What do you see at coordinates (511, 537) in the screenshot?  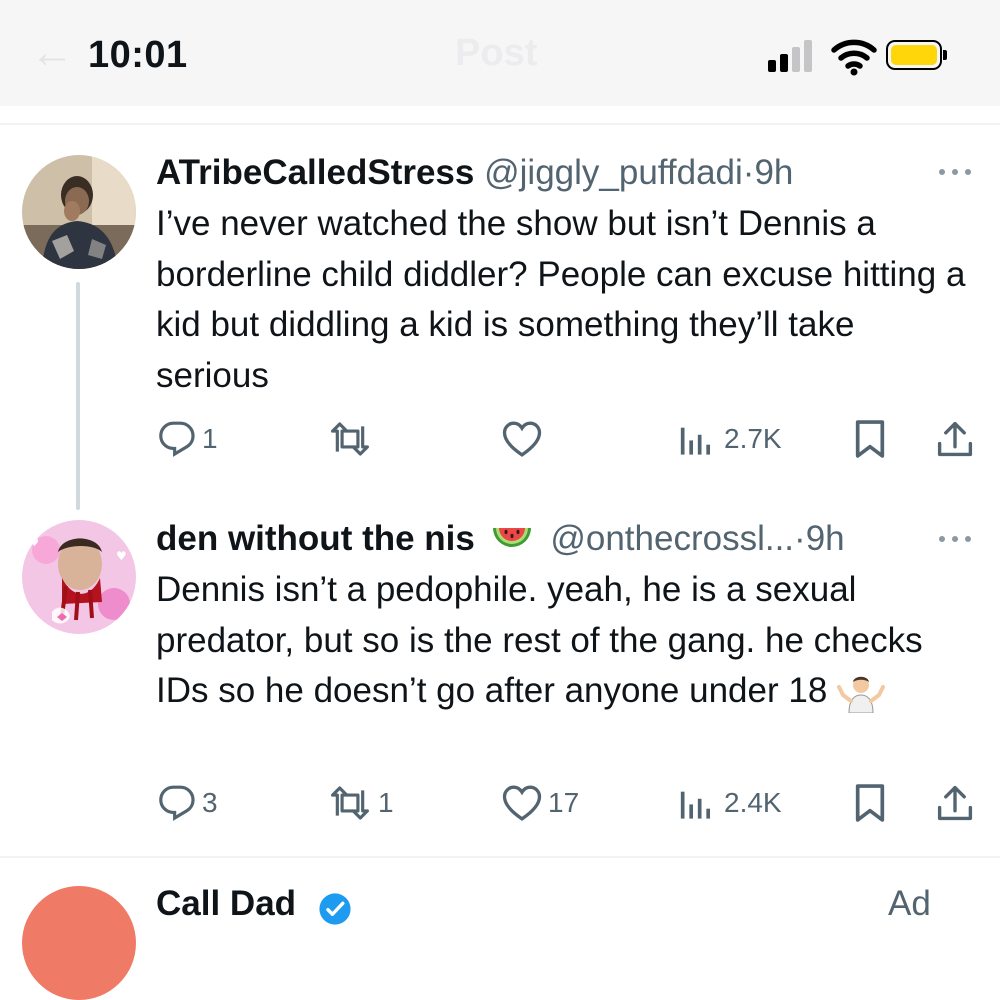 I see `watermelon-emoji-icon` at bounding box center [511, 537].